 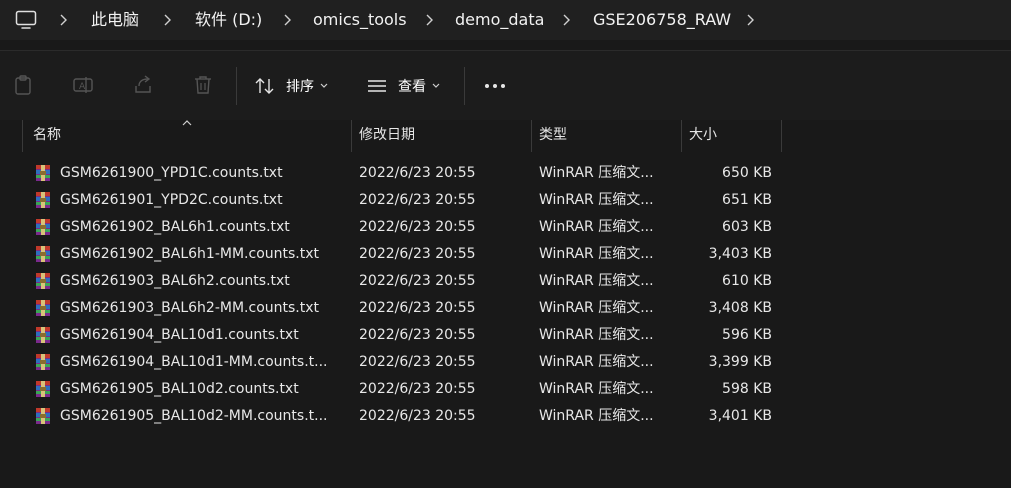 What do you see at coordinates (264, 86) in the screenshot?
I see `sort-icon` at bounding box center [264, 86].